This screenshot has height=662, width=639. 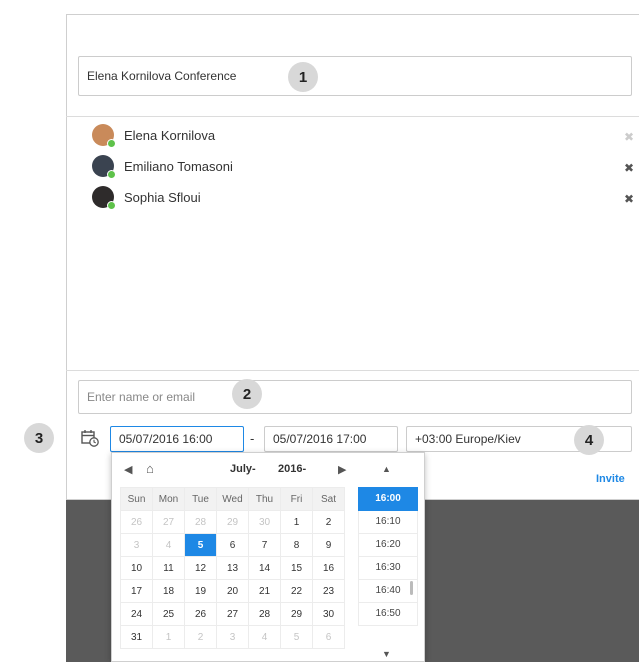 I want to click on calendar-day: 19, so click(x=200, y=591).